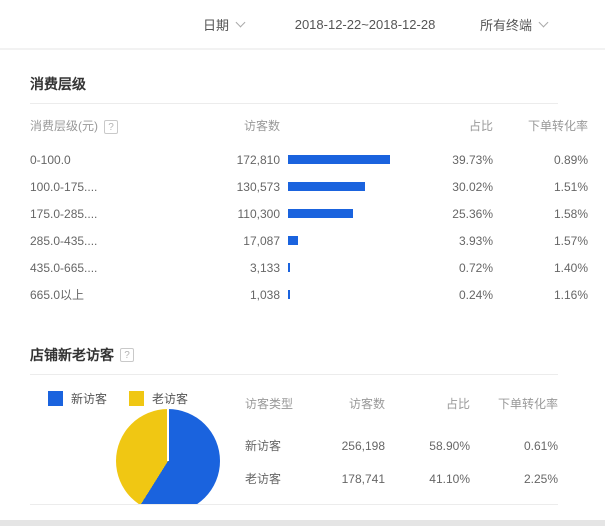  Describe the element at coordinates (258, 159) in the screenshot. I see `visitors-value: 172,810` at that location.